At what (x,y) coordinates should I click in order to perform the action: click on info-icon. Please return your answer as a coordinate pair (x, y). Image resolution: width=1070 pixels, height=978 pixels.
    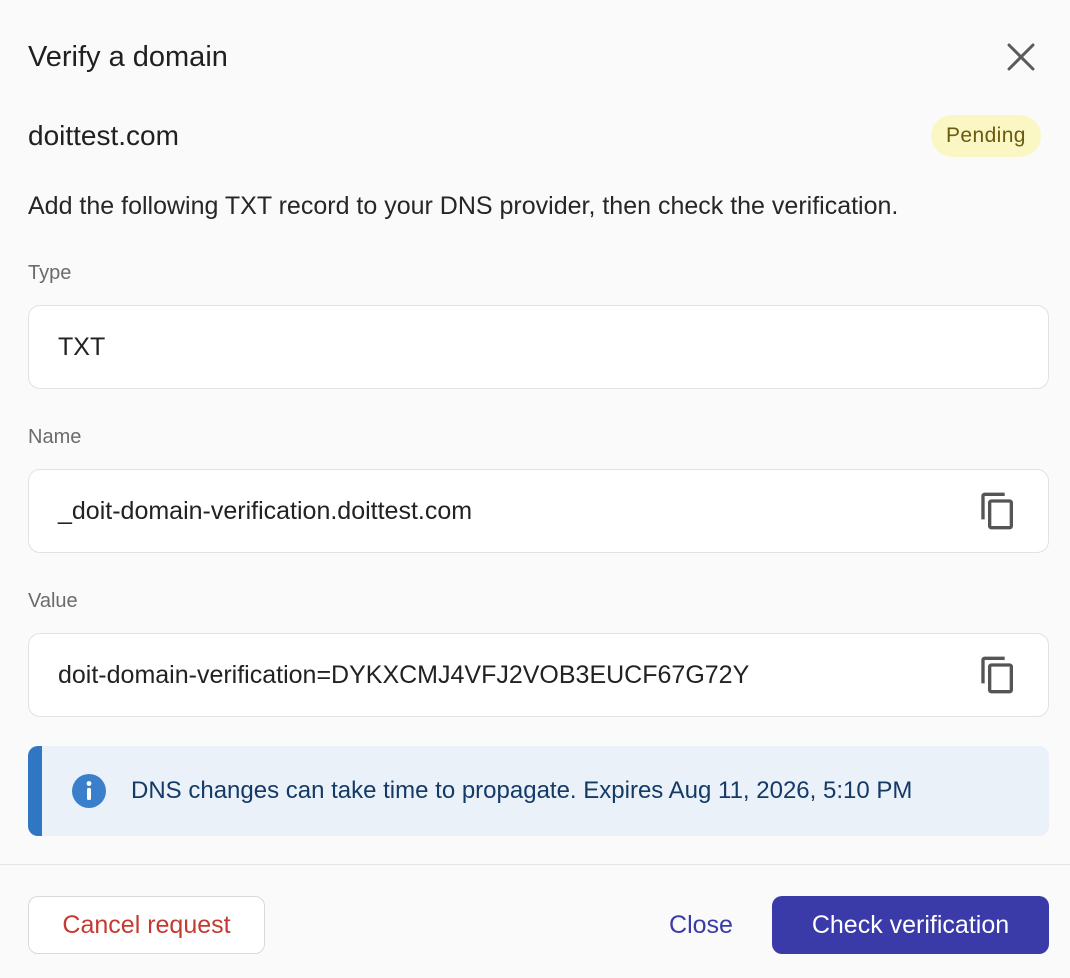
    Looking at the image, I should click on (89, 791).